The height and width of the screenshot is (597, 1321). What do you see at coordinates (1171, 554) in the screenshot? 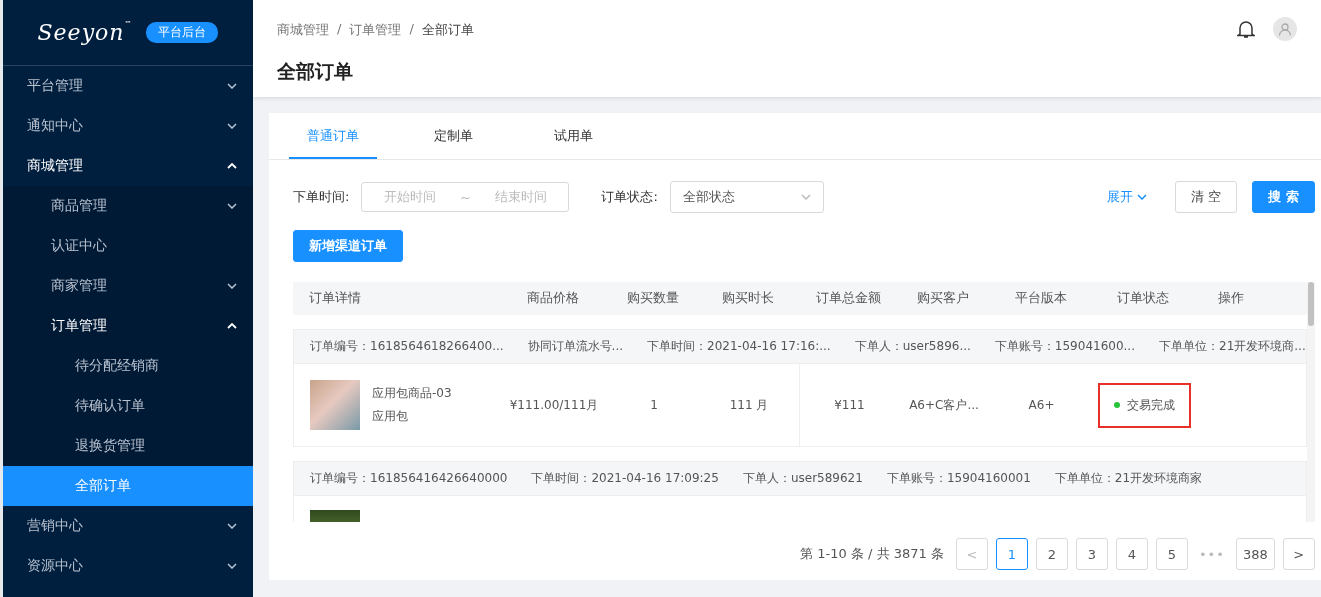
I see `page-button: 5` at bounding box center [1171, 554].